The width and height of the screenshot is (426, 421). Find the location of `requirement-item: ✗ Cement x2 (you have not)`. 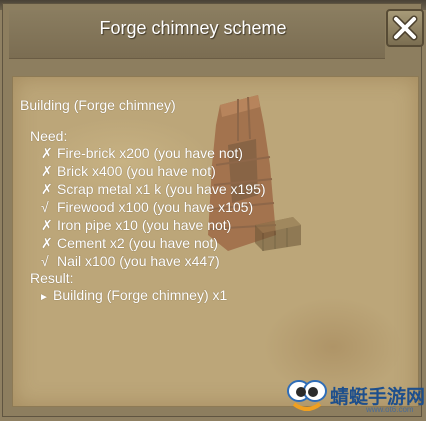

requirement-item: ✗ Cement x2 (you have not) is located at coordinates (129, 243).